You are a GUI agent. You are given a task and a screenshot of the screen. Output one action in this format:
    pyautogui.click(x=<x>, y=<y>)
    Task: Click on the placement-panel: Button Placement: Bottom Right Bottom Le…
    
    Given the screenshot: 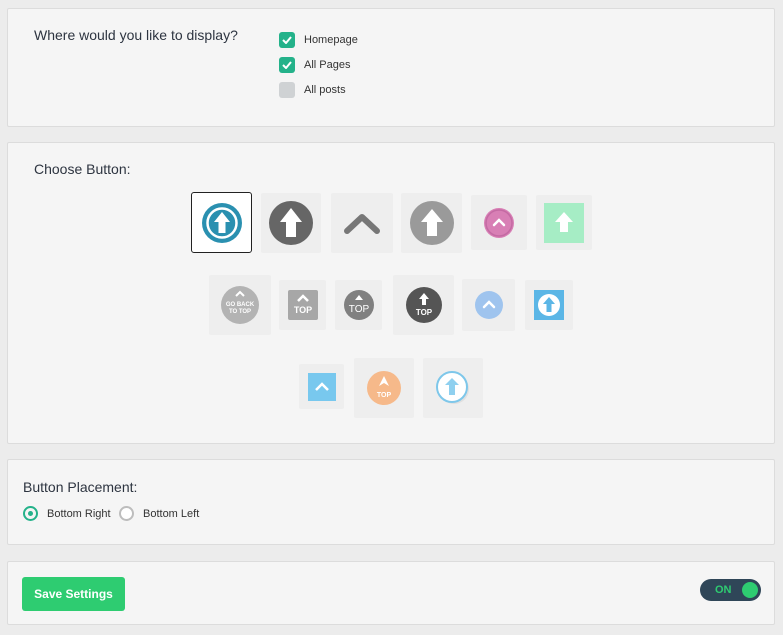 What is the action you would take?
    pyautogui.click(x=391, y=502)
    